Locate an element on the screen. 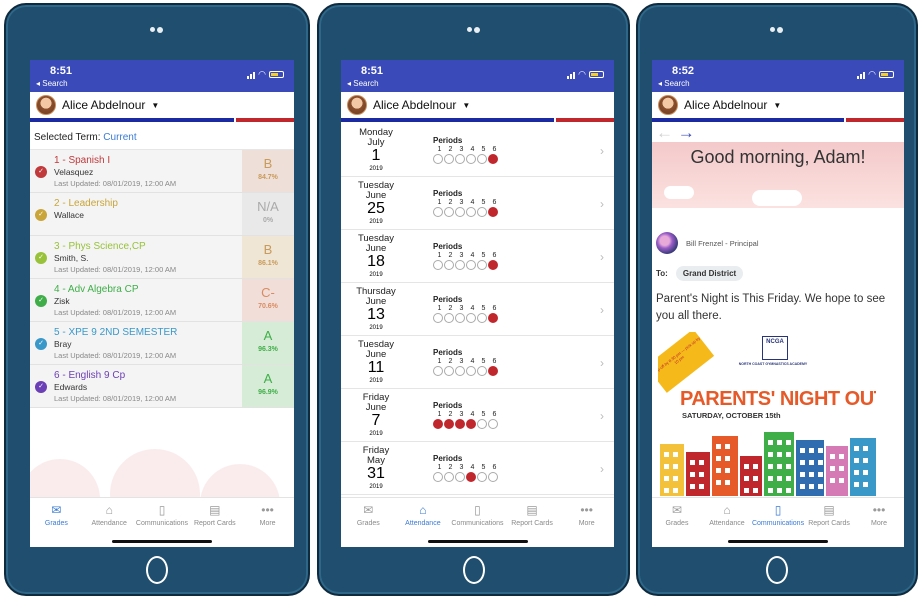  arrow-right-icon: → is located at coordinates (686, 132).